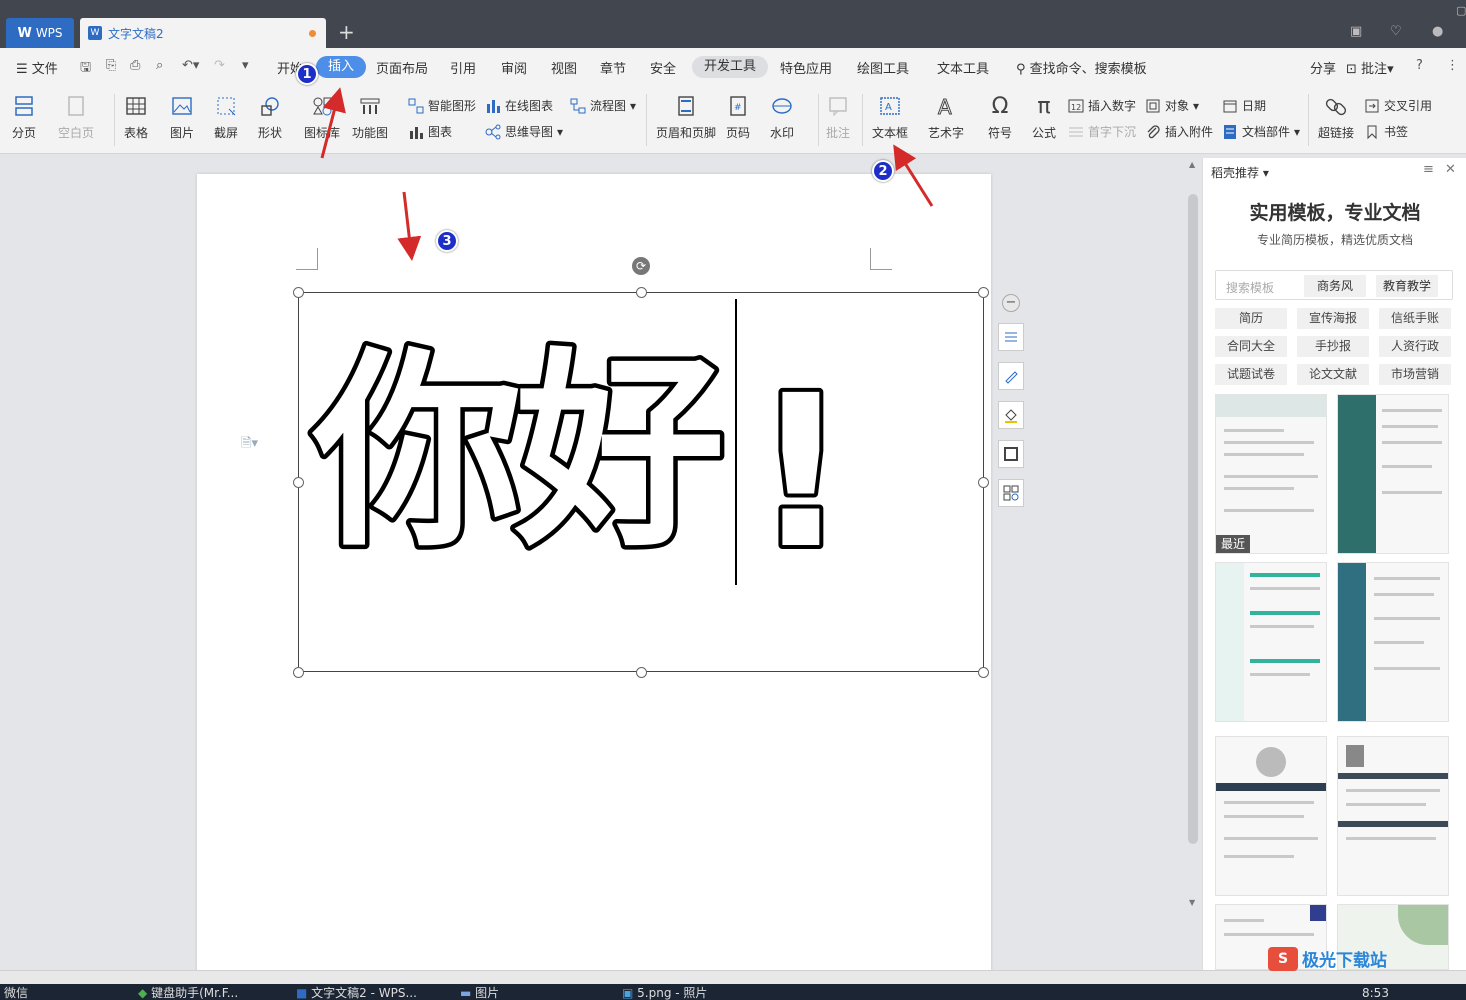 The height and width of the screenshot is (1000, 1466). I want to click on category-exams: 试题试卷, so click(1251, 374).